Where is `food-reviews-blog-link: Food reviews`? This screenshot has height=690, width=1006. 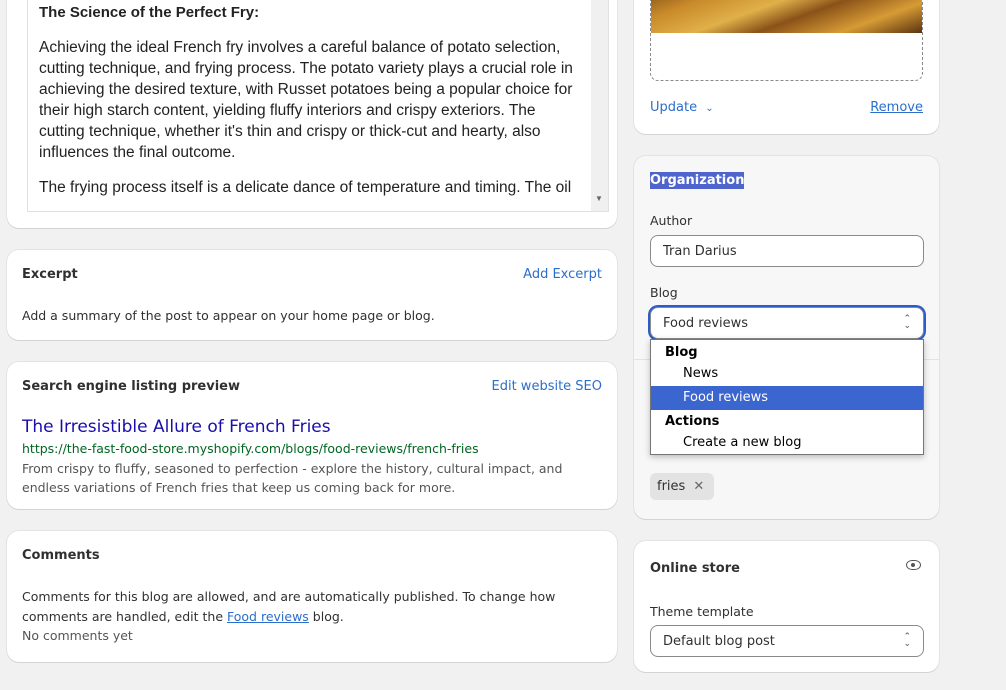
food-reviews-blog-link: Food reviews is located at coordinates (268, 616).